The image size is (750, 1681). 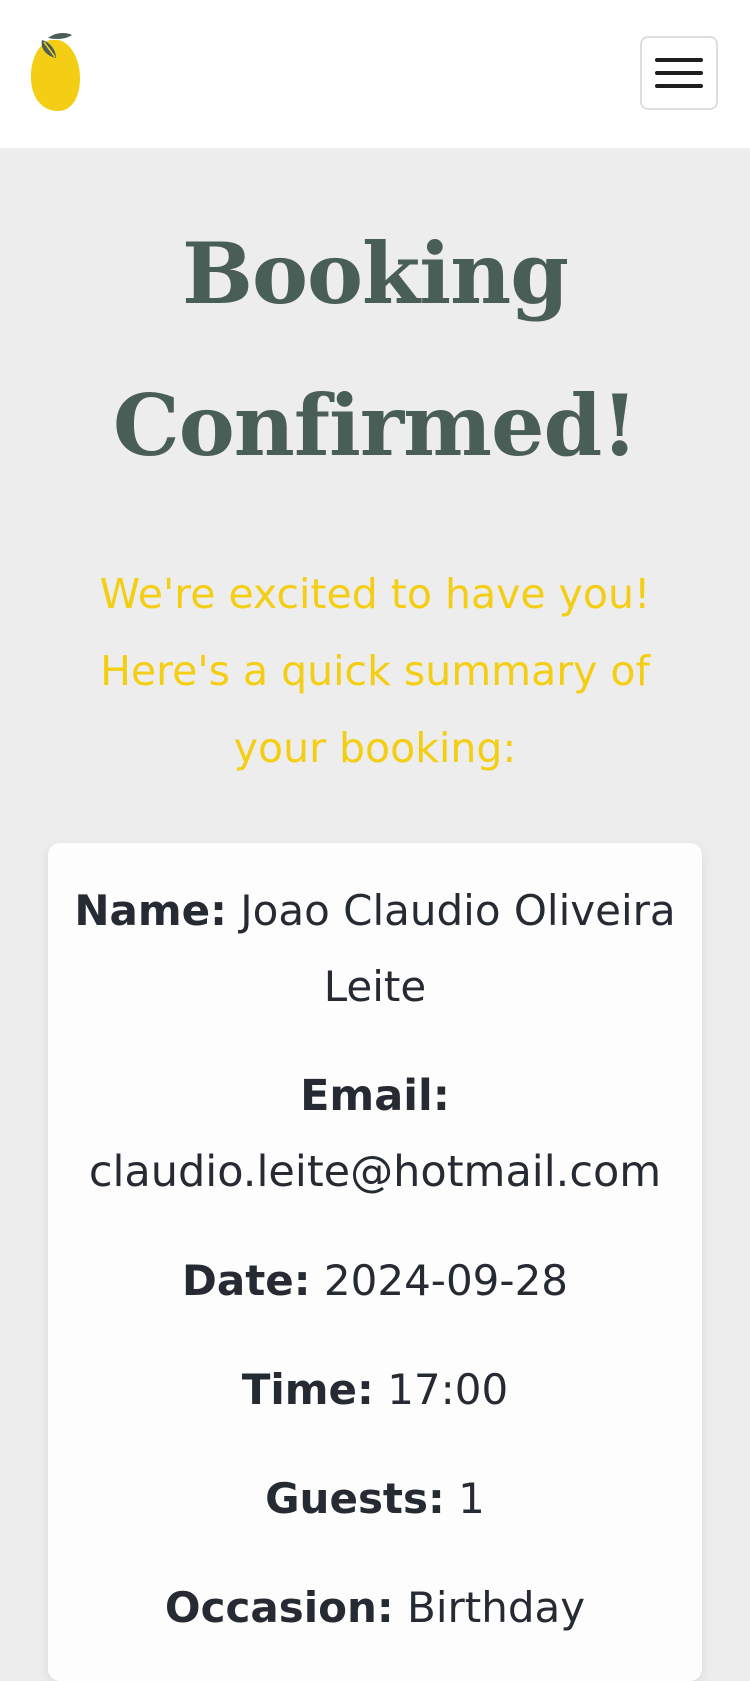 What do you see at coordinates (458, 948) in the screenshot?
I see `name-value: Joao Claudio Oliveira Leite` at bounding box center [458, 948].